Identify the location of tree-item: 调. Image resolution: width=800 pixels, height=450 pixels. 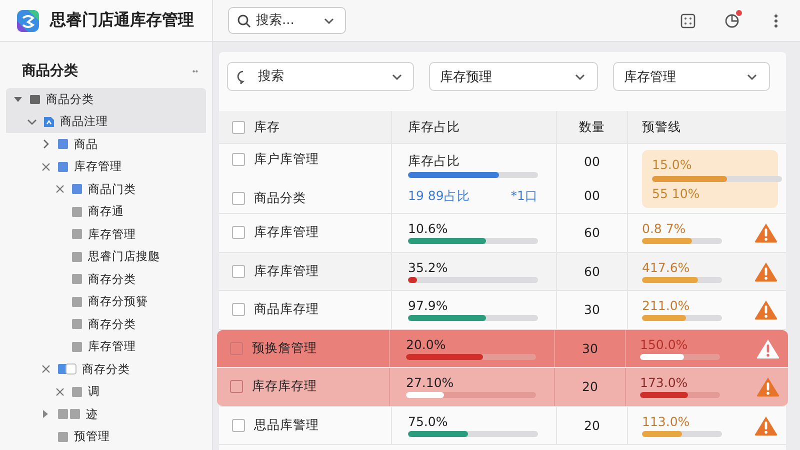
(106, 391).